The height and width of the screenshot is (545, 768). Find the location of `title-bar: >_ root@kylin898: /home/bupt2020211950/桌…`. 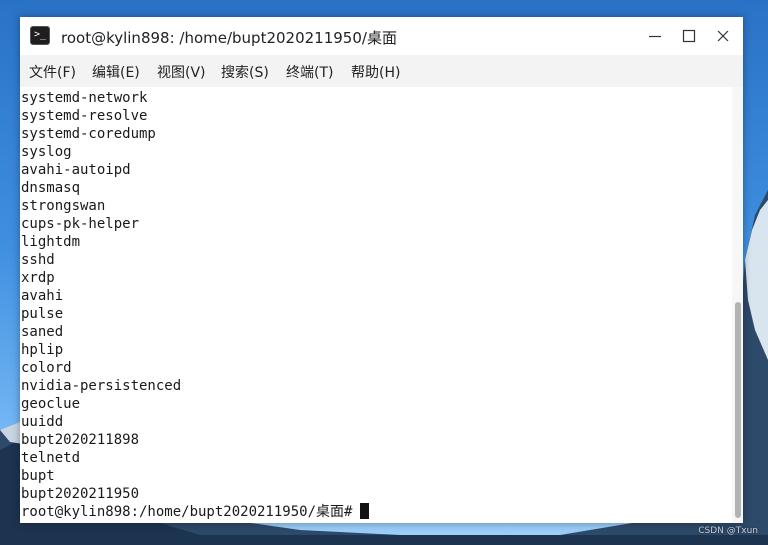

title-bar: >_ root@kylin898: /home/bupt2020211950/桌… is located at coordinates (381, 36).